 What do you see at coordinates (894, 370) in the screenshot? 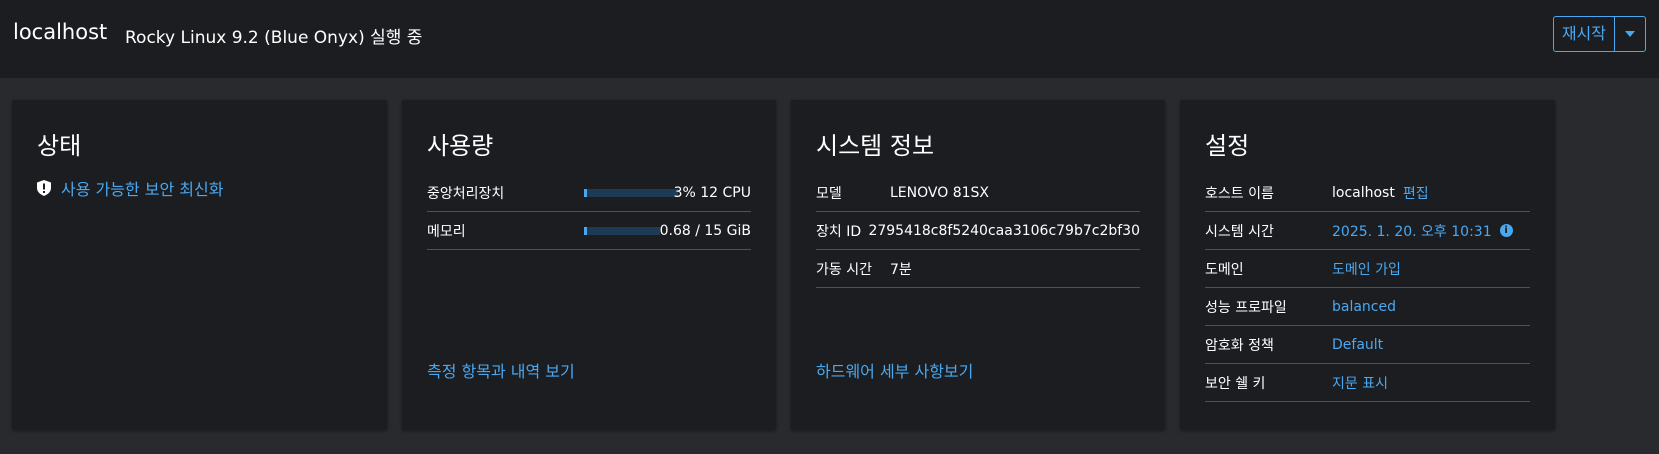
I see `hardware-details-link: 하드웨어 세부 사항보기` at bounding box center [894, 370].